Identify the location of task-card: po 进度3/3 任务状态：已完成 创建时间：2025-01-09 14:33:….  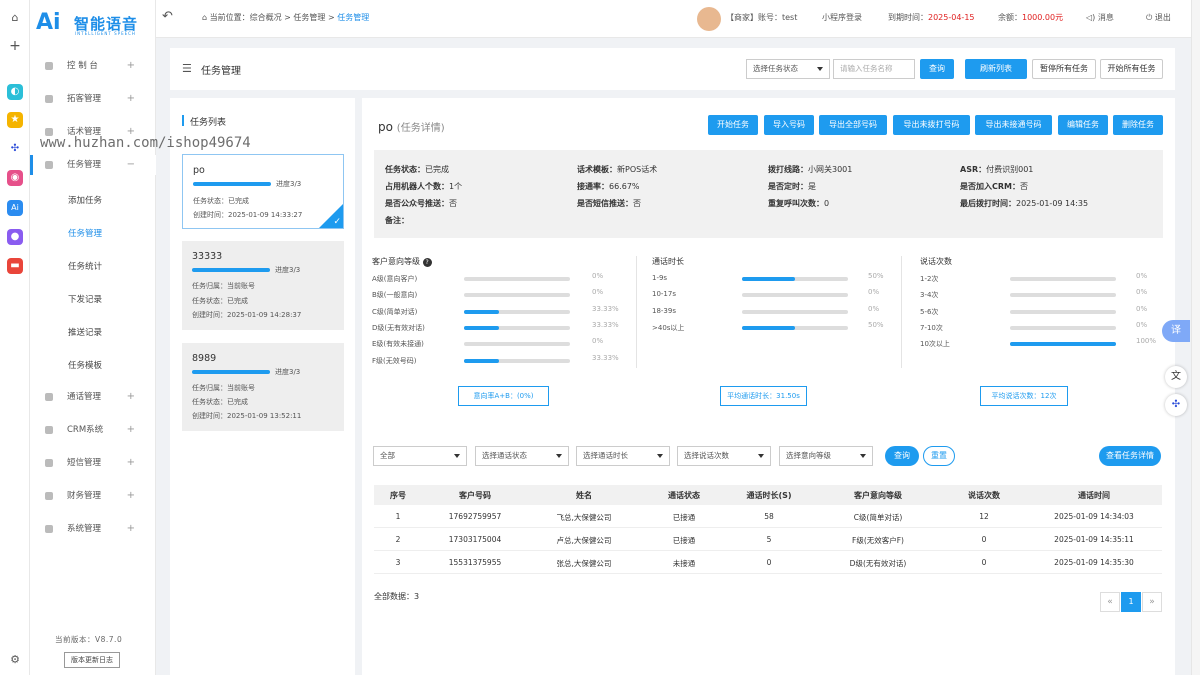
(263, 191).